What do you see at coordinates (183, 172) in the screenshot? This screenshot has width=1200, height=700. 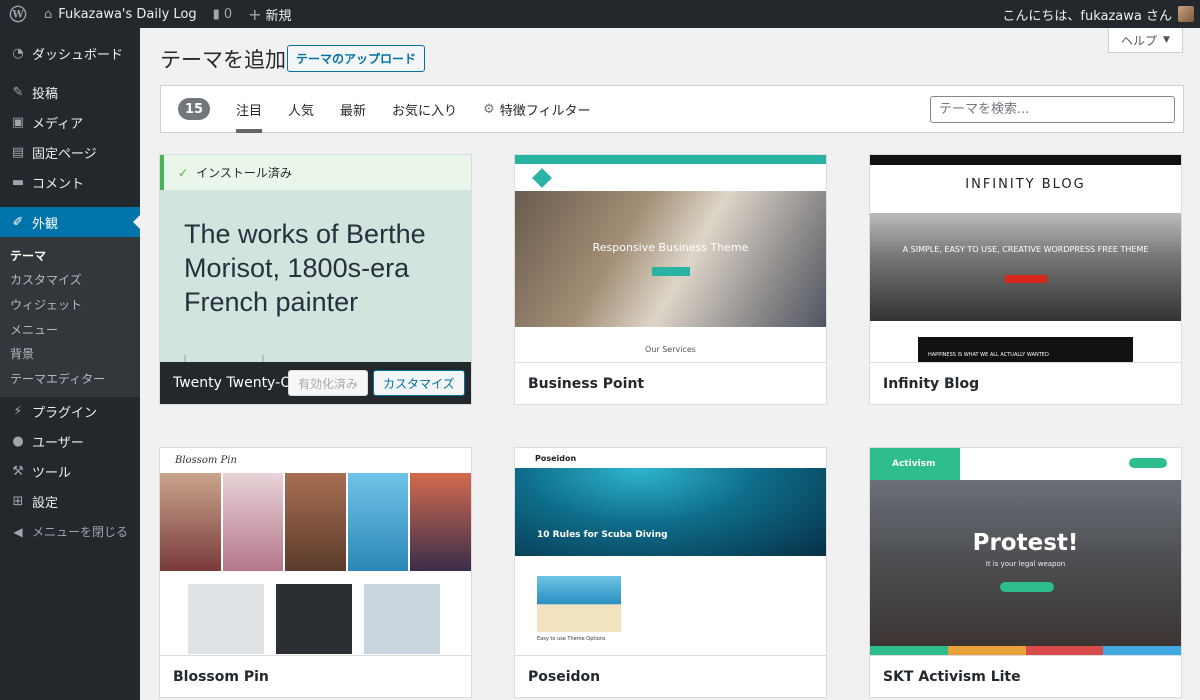 I see `checkmark-icon: ✓` at bounding box center [183, 172].